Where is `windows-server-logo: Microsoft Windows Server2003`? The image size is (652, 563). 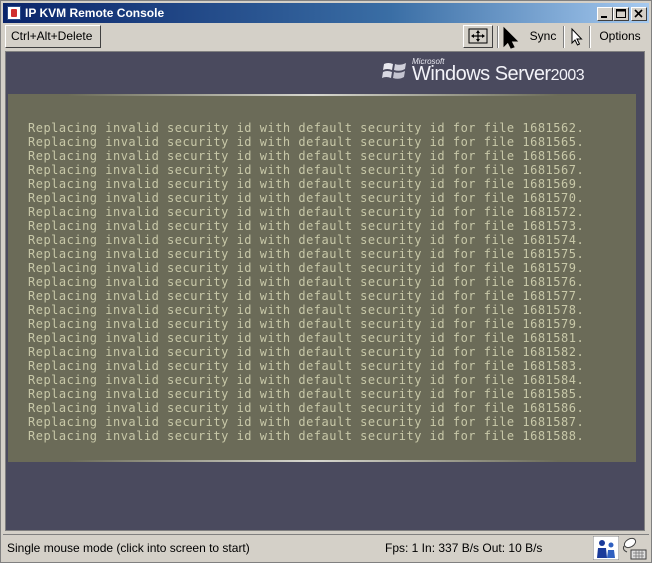 windows-server-logo: Microsoft Windows Server2003 is located at coordinates (502, 73).